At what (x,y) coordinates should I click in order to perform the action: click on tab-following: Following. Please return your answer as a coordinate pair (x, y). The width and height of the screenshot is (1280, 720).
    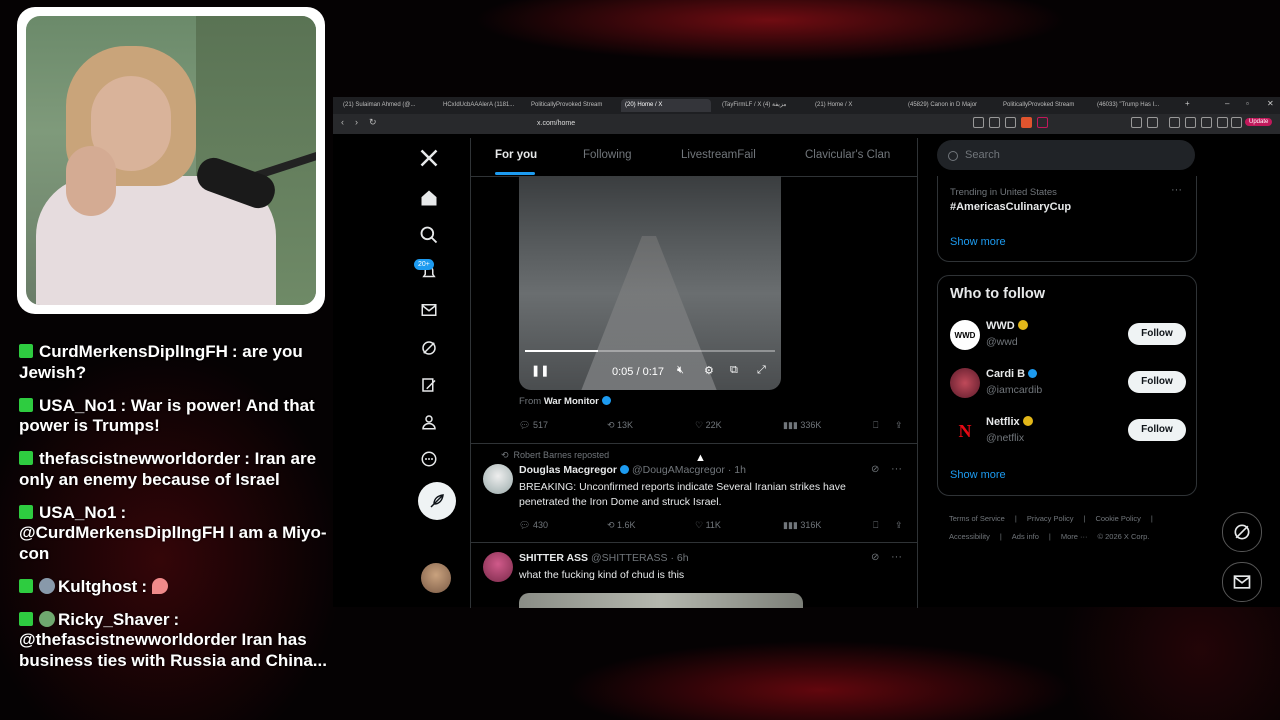
    Looking at the image, I should click on (607, 155).